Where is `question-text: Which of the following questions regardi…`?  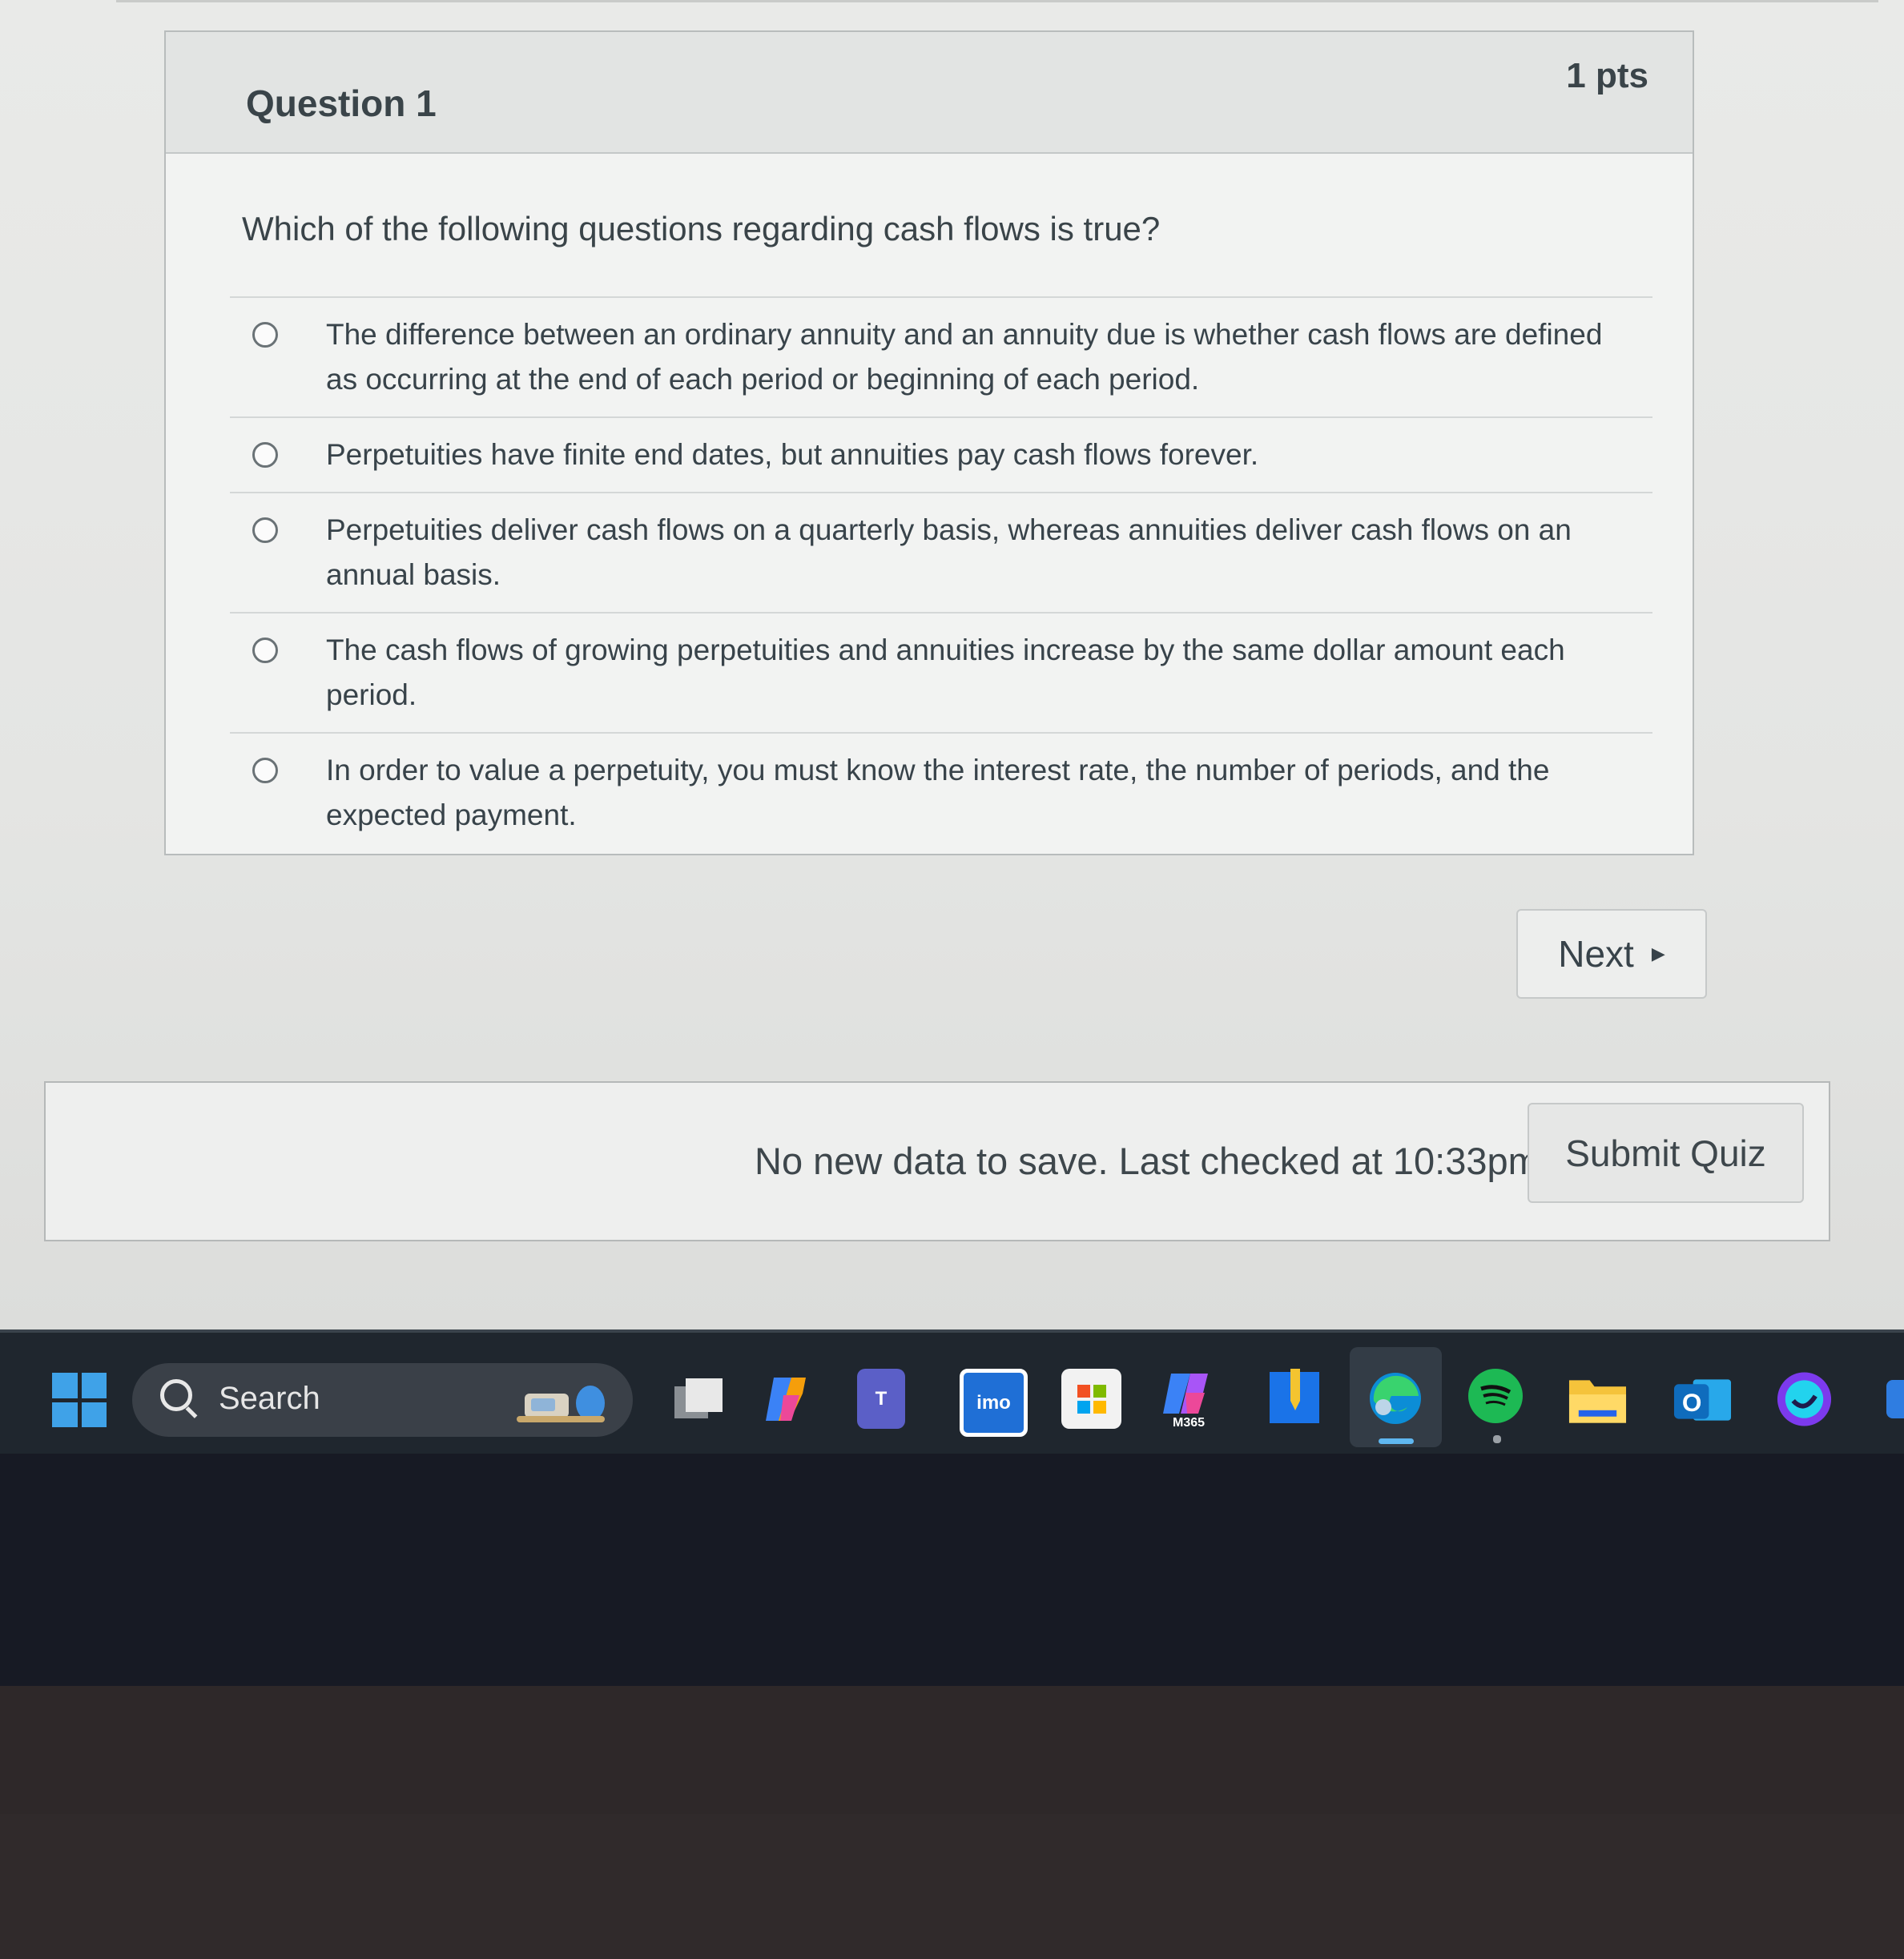
question-text: Which of the following questions regardi… is located at coordinates (701, 228).